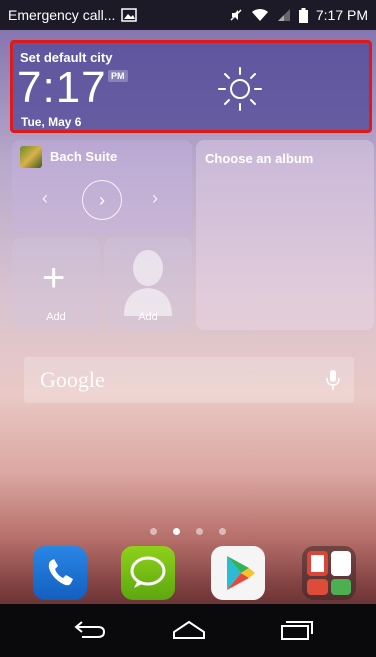 This screenshot has width=376, height=657. I want to click on play-icon: ›, so click(102, 199).